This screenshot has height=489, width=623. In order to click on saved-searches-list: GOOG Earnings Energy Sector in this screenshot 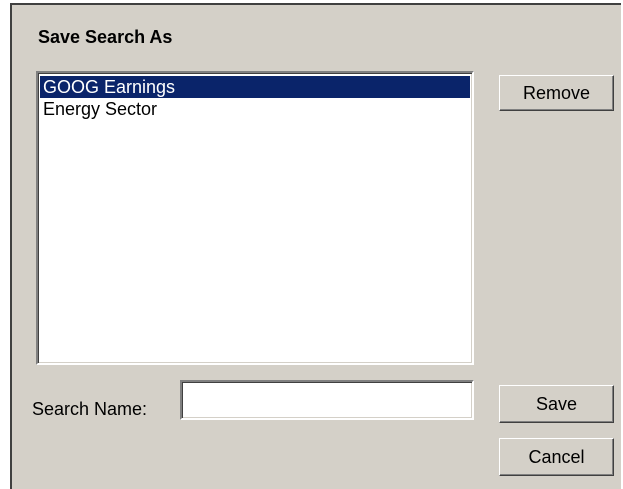, I will do `click(255, 98)`.